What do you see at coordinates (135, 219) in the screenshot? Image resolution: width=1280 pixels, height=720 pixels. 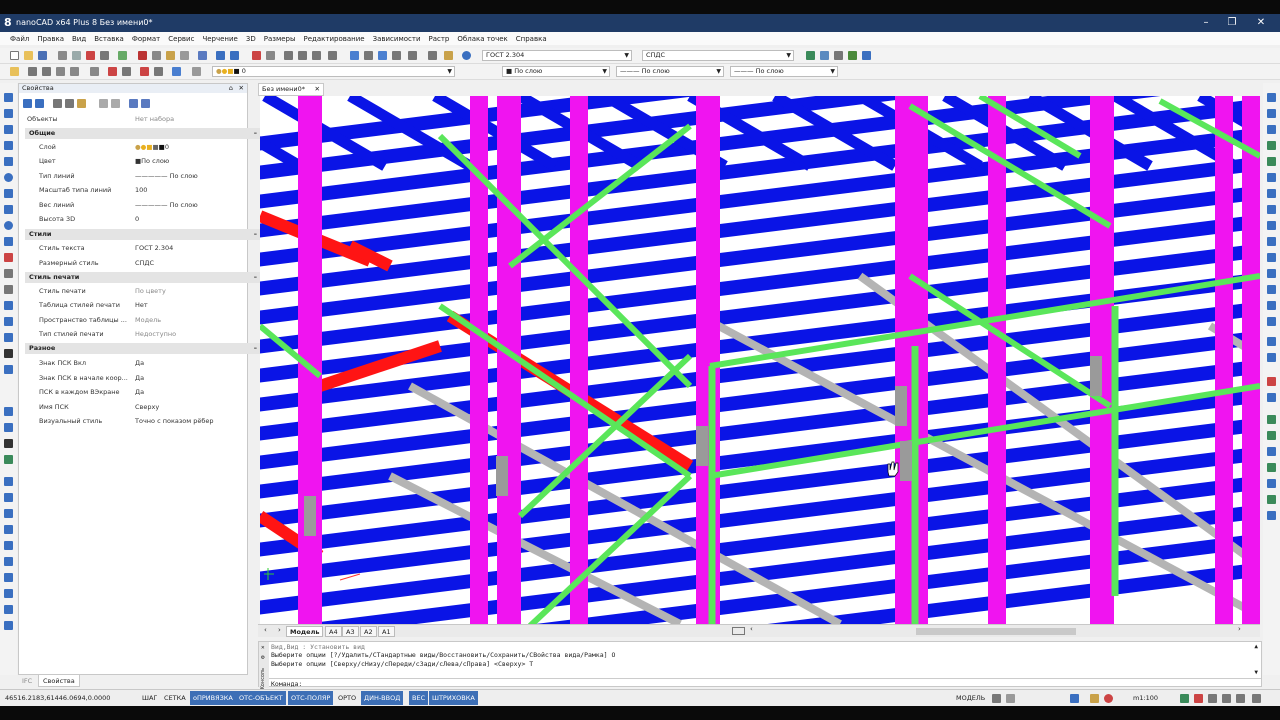 I see `property-row: Высота 3D 0` at bounding box center [135, 219].